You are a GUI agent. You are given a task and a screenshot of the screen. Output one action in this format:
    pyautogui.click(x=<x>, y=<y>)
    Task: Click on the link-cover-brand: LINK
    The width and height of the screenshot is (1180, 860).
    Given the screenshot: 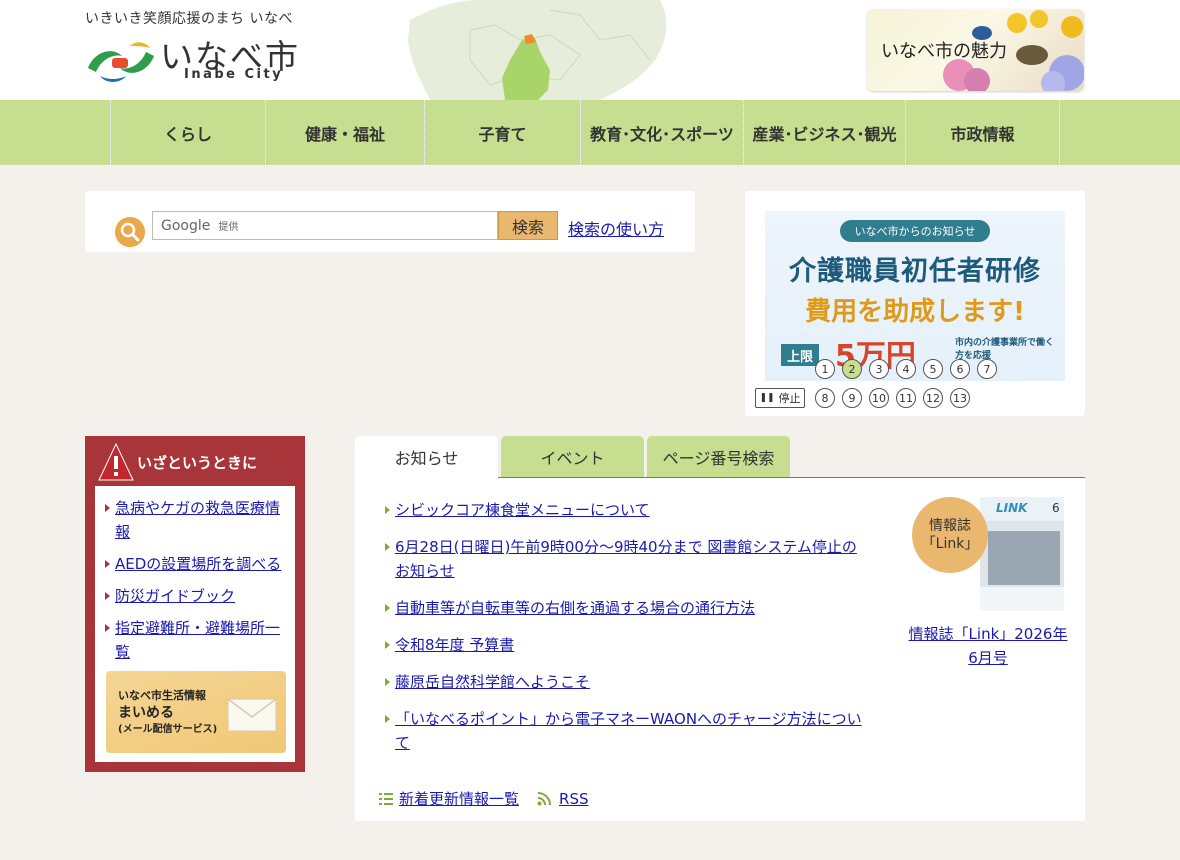 What is the action you would take?
    pyautogui.click(x=1012, y=508)
    